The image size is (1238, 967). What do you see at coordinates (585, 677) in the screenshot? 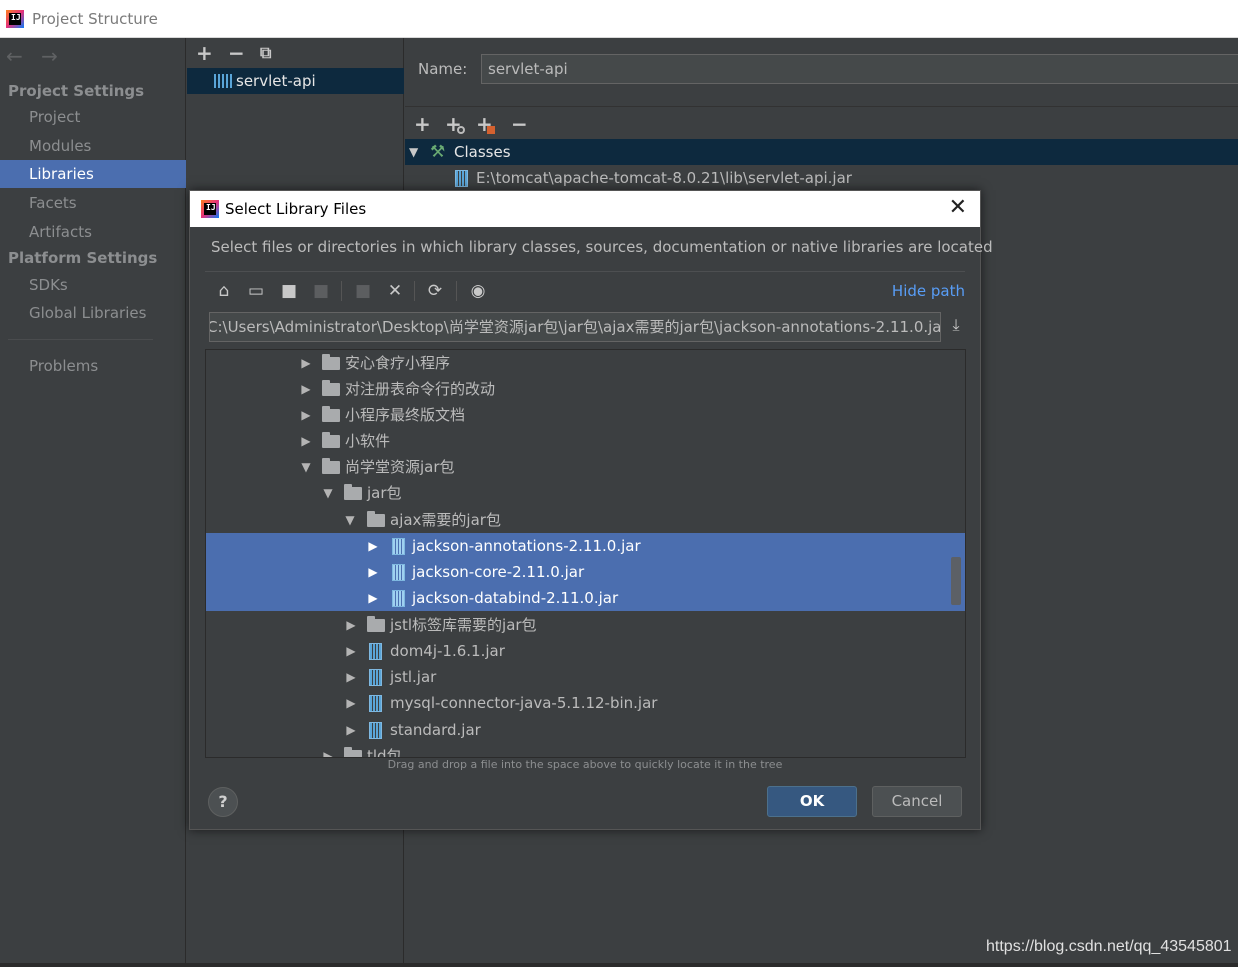
I see `tree-node: ▶ jstl.jar` at bounding box center [585, 677].